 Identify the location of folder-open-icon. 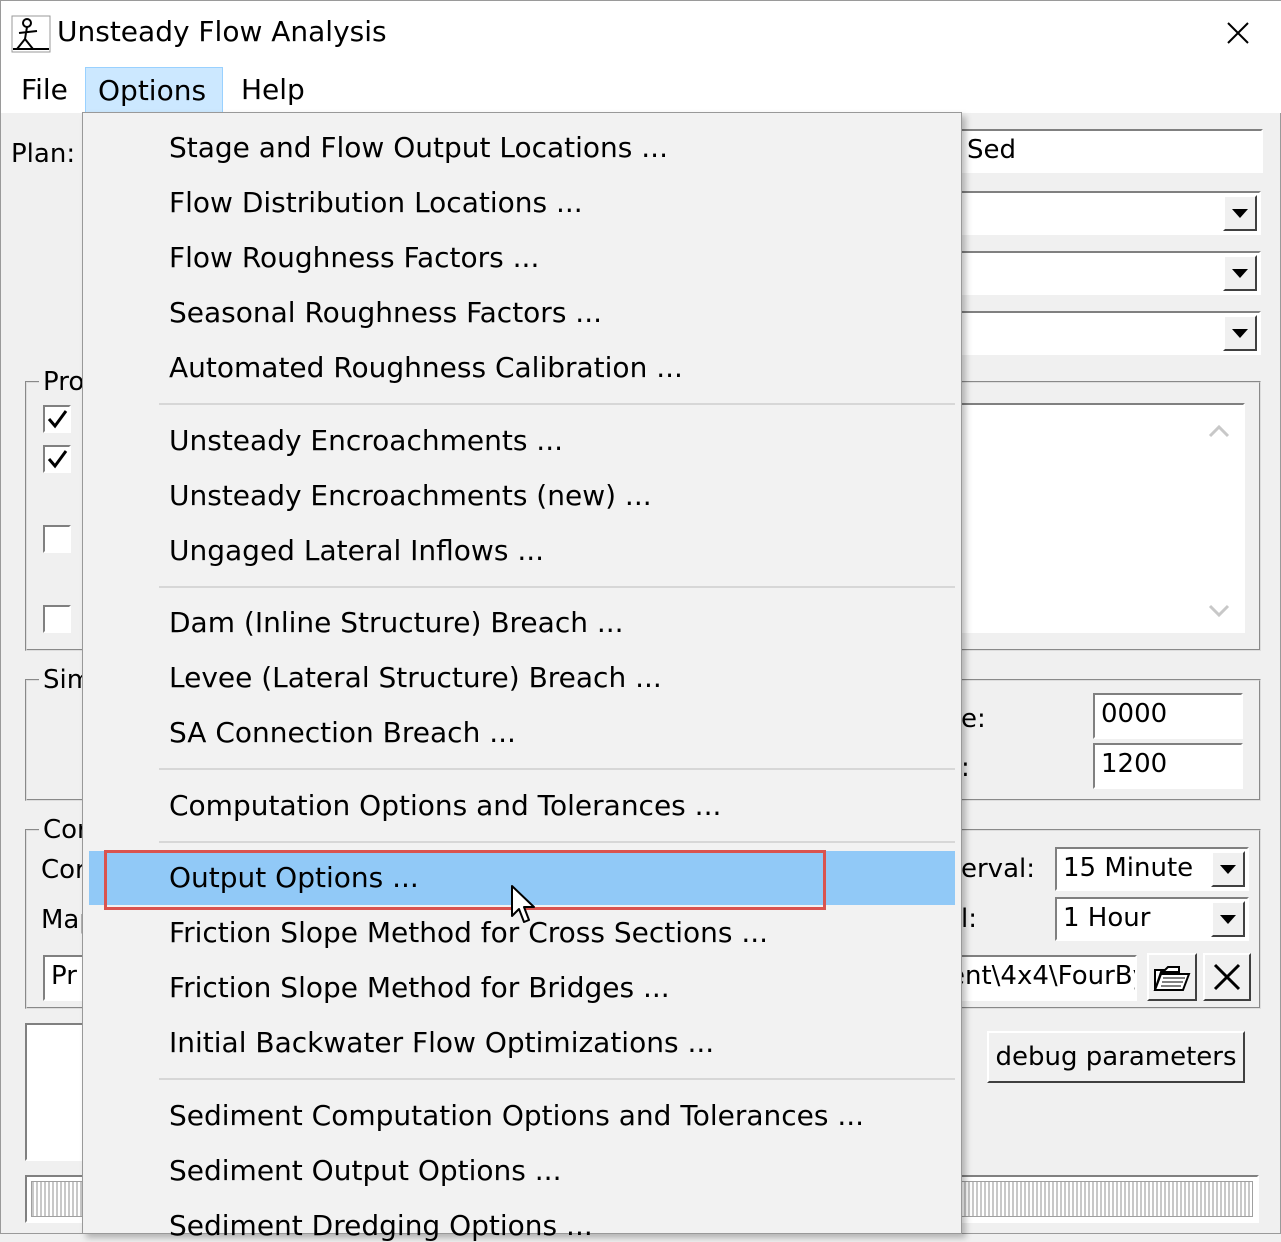
(1172, 978).